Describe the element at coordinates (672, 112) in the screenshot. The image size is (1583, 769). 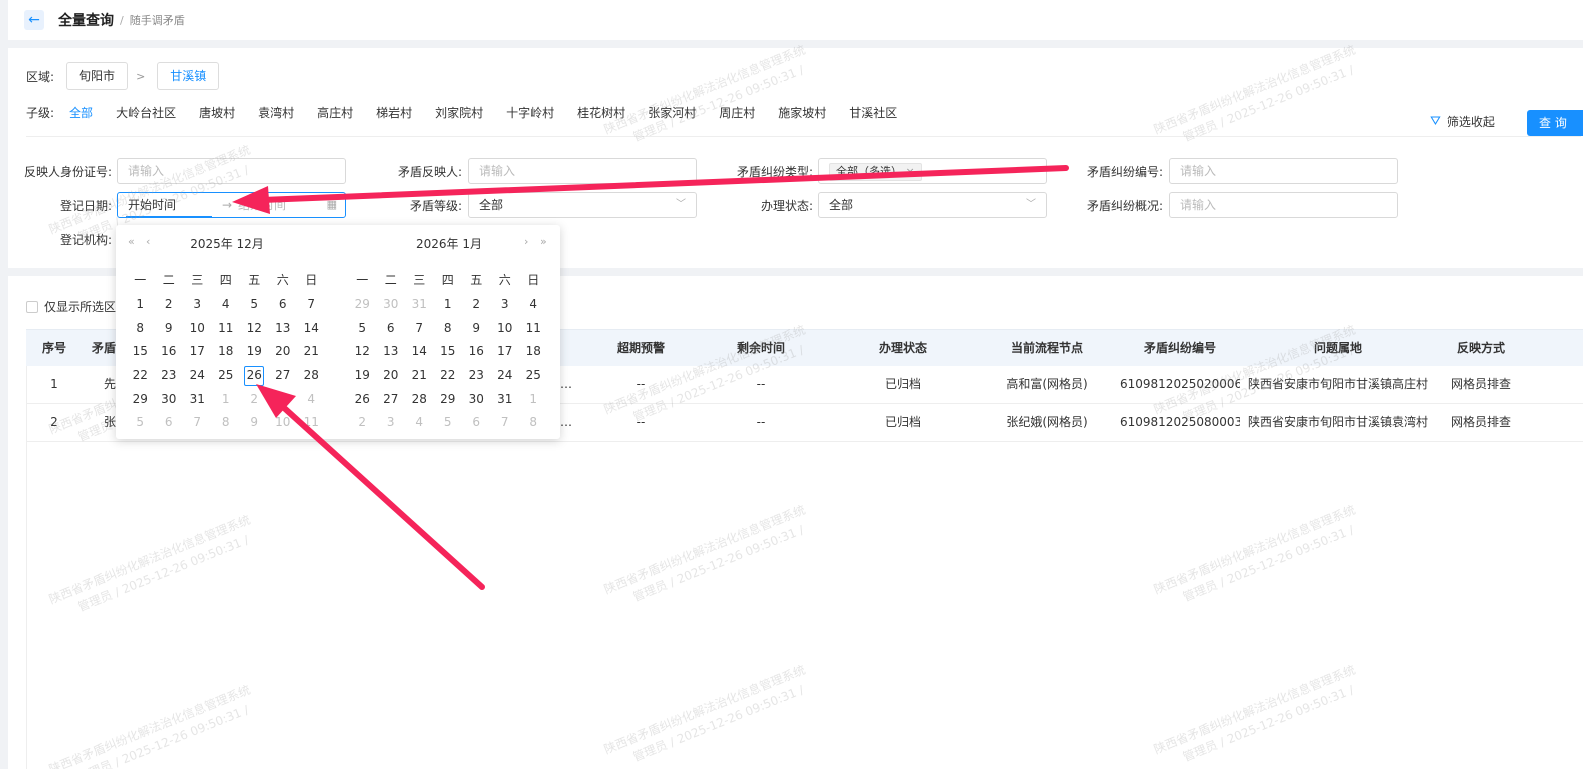
I see `sub-region-item: 张家河村` at that location.